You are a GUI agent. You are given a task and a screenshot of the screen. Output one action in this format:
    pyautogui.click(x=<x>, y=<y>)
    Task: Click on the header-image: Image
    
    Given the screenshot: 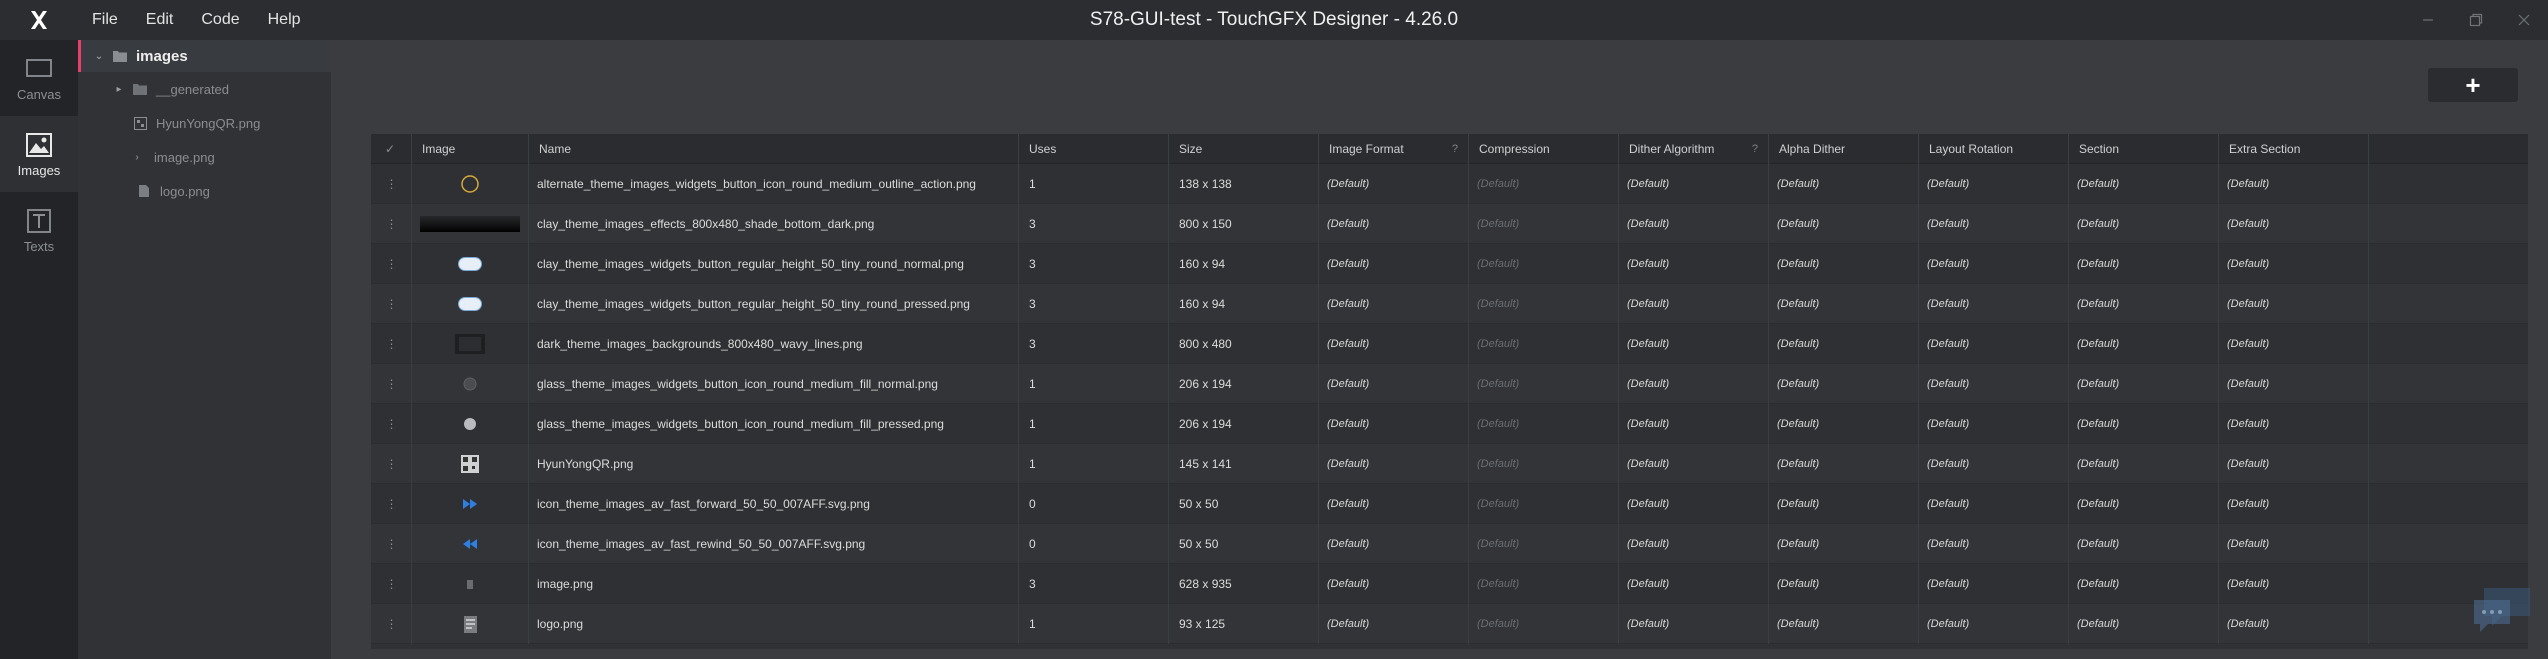 What is the action you would take?
    pyautogui.click(x=470, y=149)
    